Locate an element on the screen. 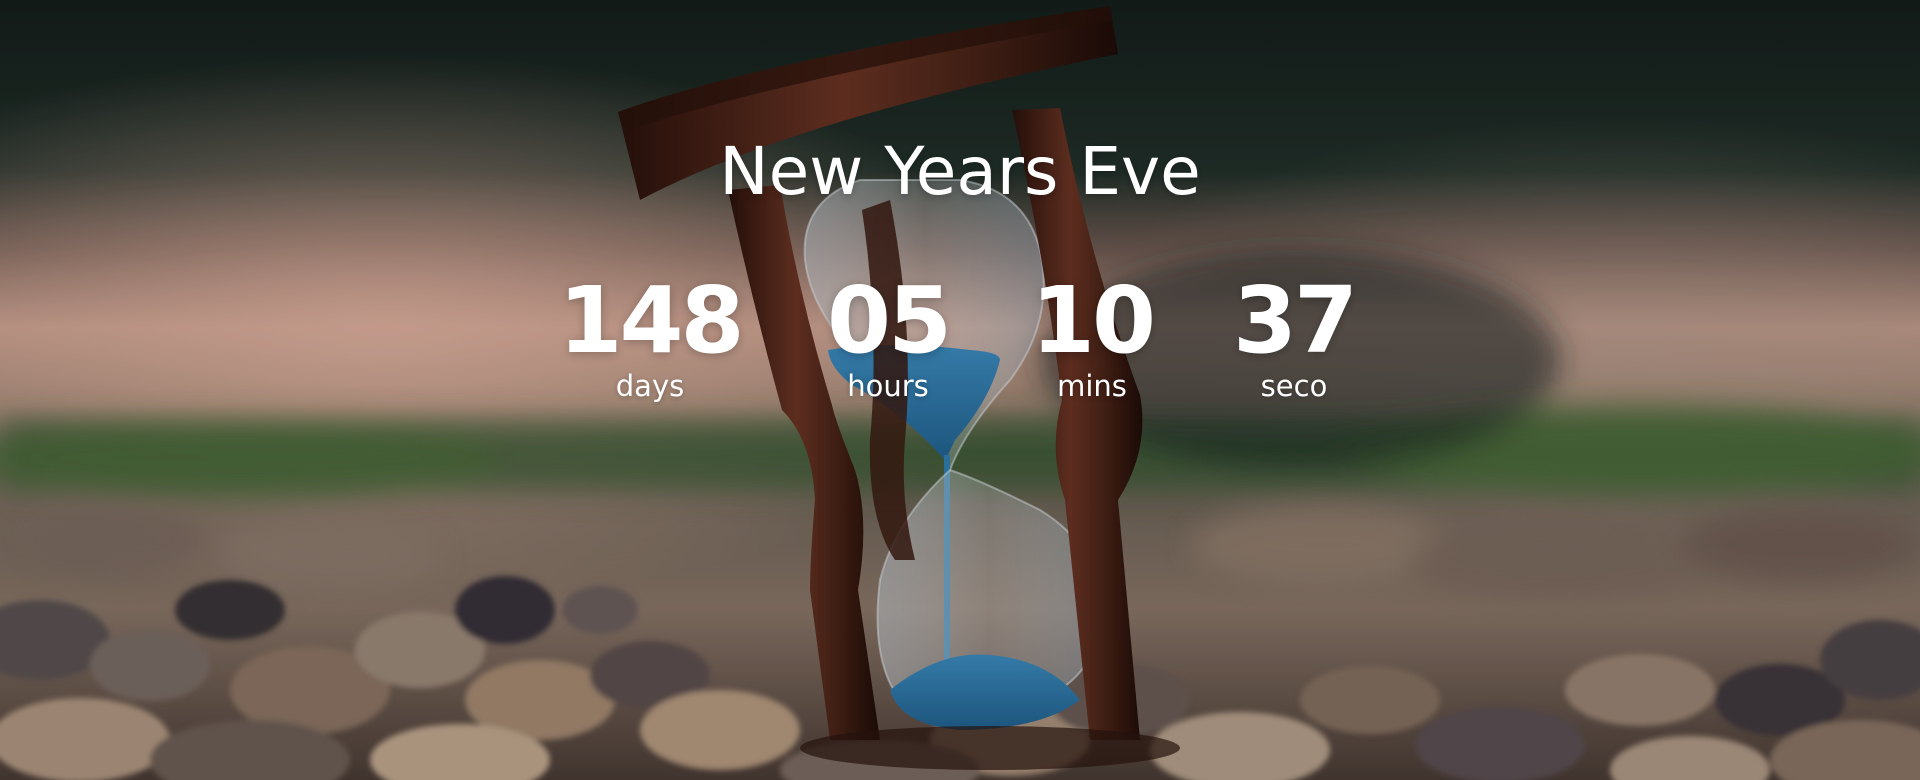 Image resolution: width=1920 pixels, height=780 pixels. countdown-days: 148 days is located at coordinates (650, 336).